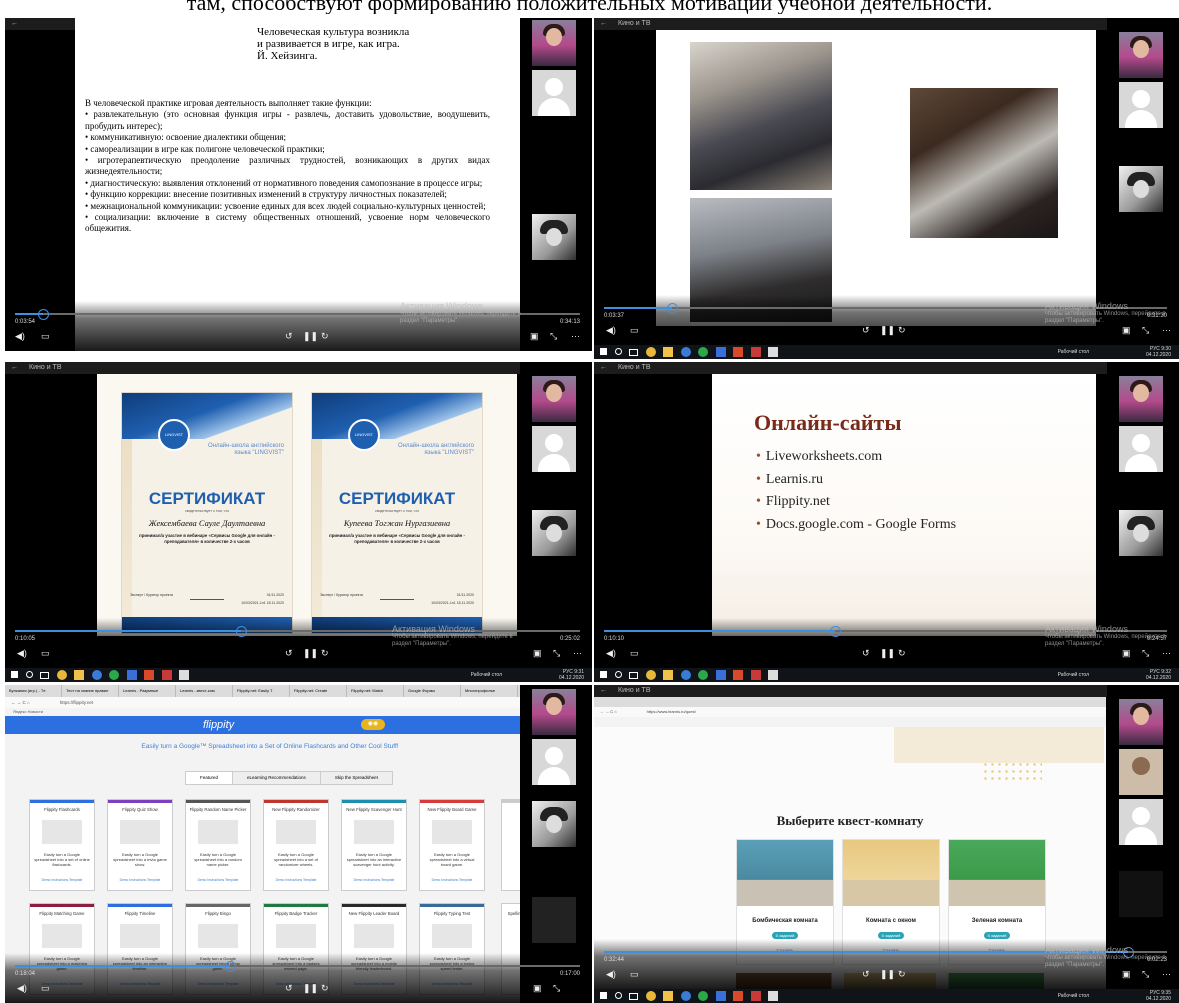  What do you see at coordinates (218, 725) in the screenshot?
I see `flippity-logo: flippity` at bounding box center [218, 725].